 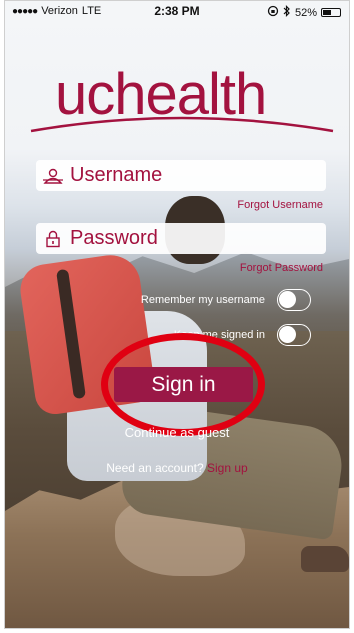 I want to click on logo-swoosh, so click(x=182, y=124).